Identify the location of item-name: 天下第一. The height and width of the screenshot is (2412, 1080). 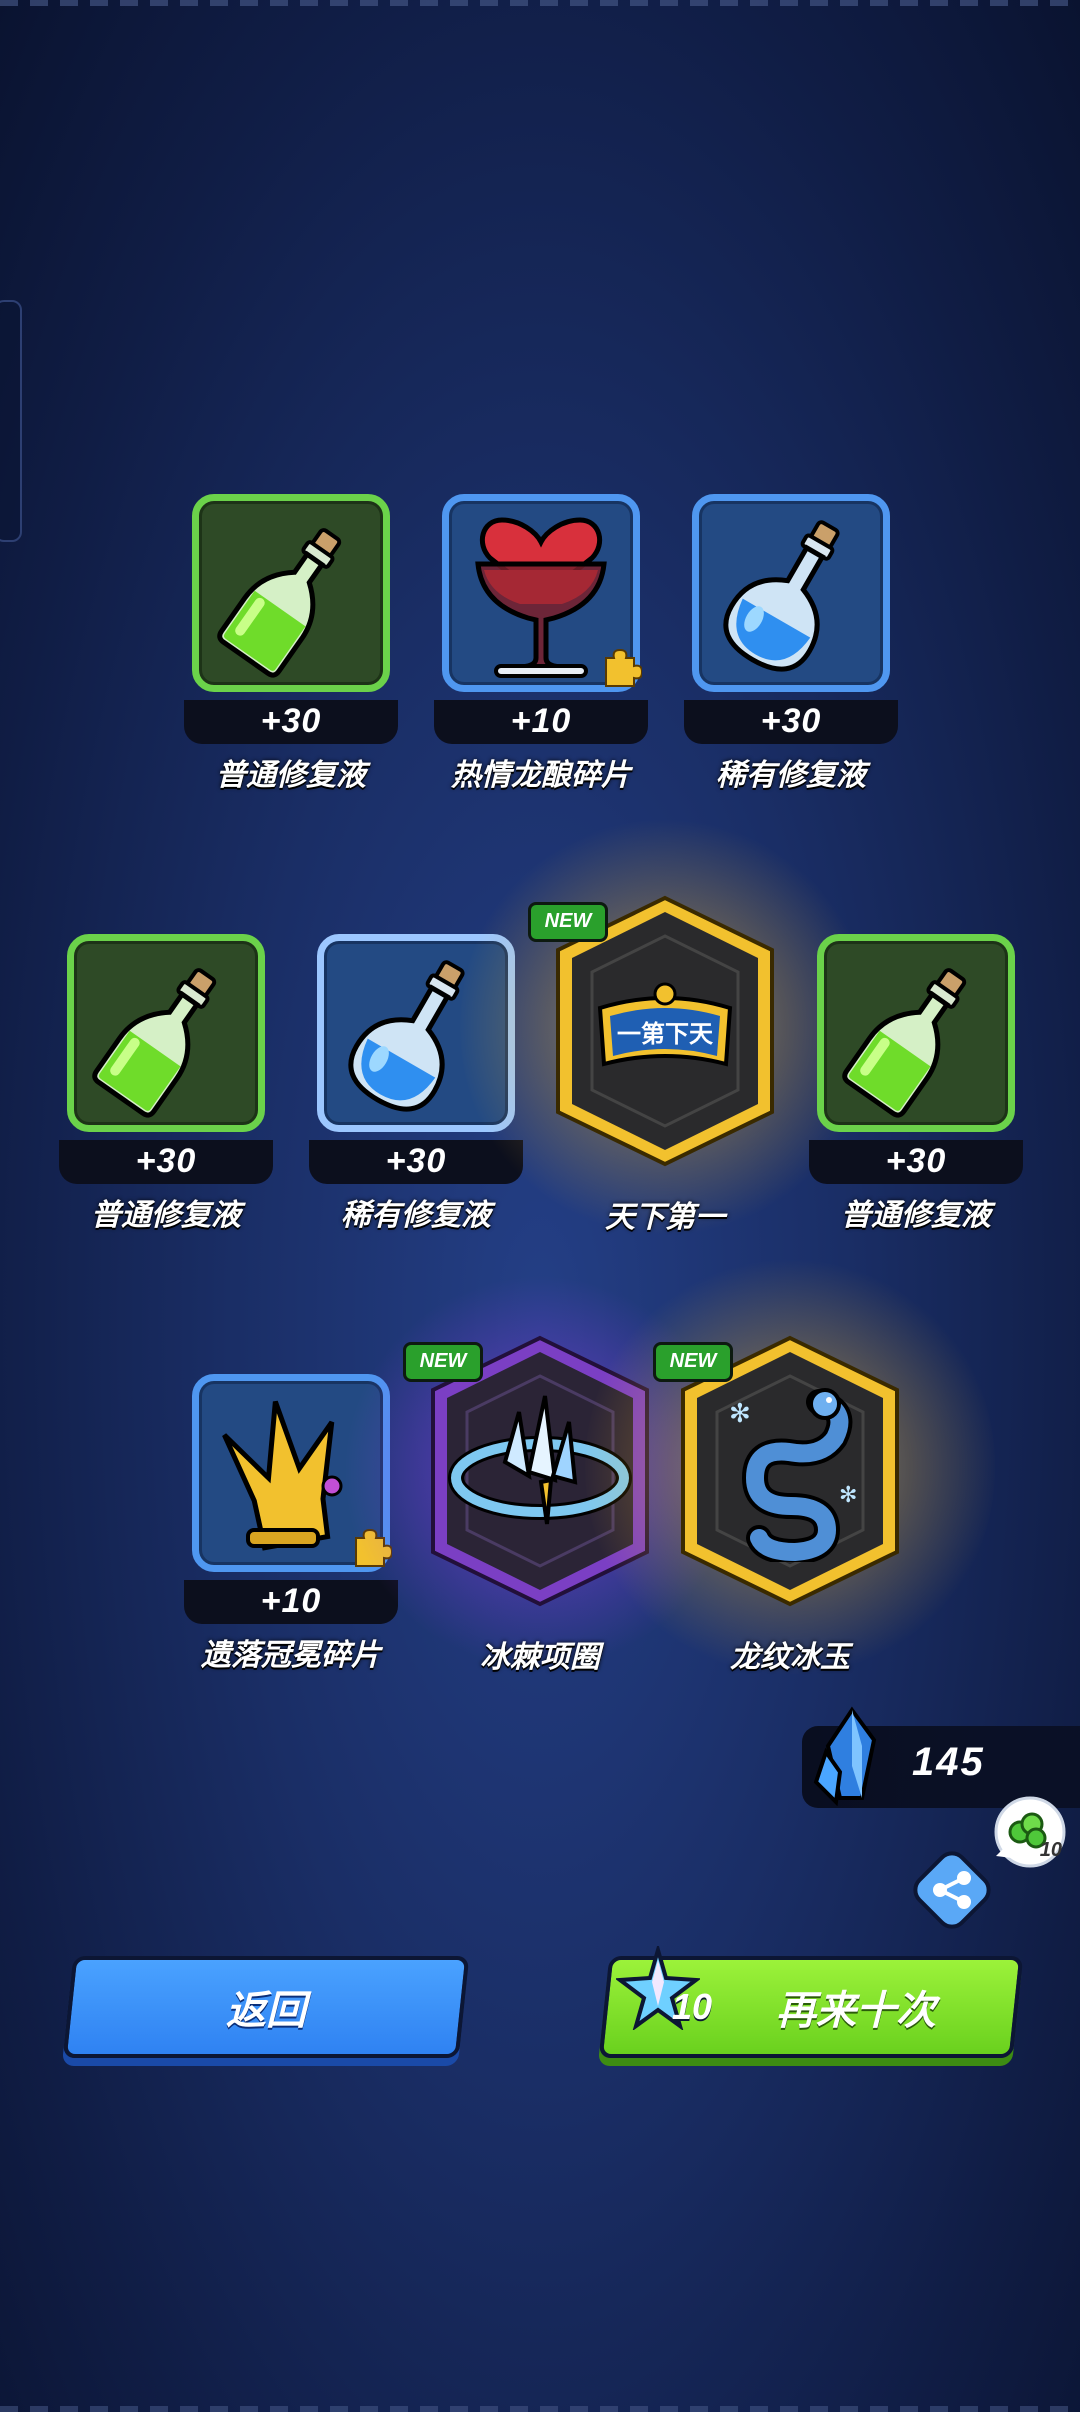
(665, 1217).